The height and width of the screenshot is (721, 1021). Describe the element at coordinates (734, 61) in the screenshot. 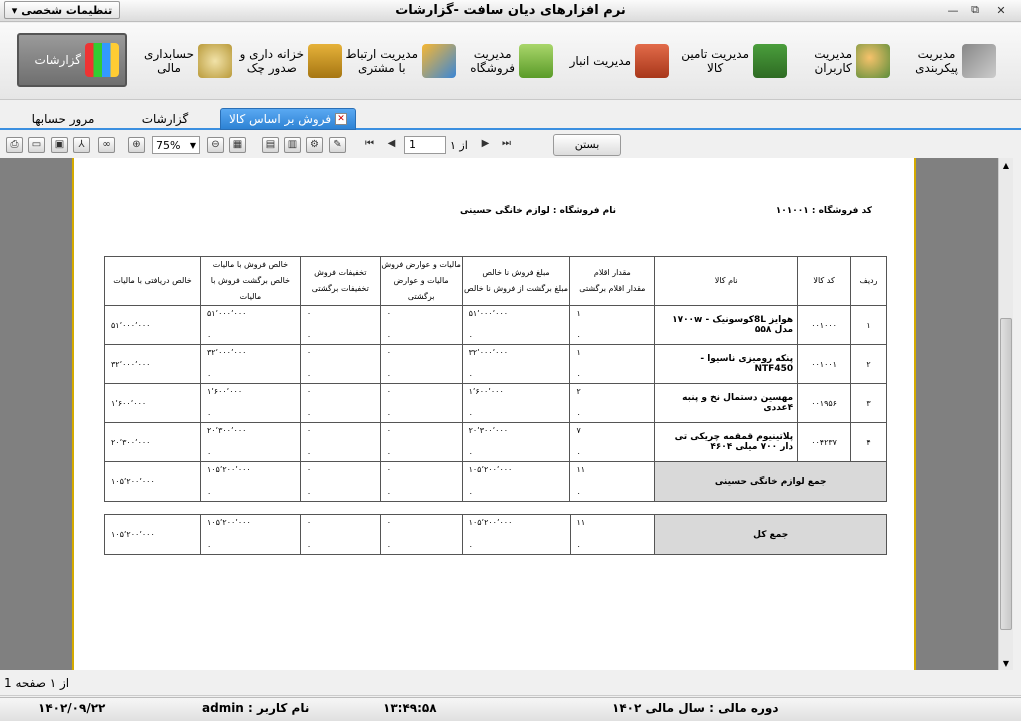

I see `ribbon-supply-button: مدیریت تامین کالا` at that location.